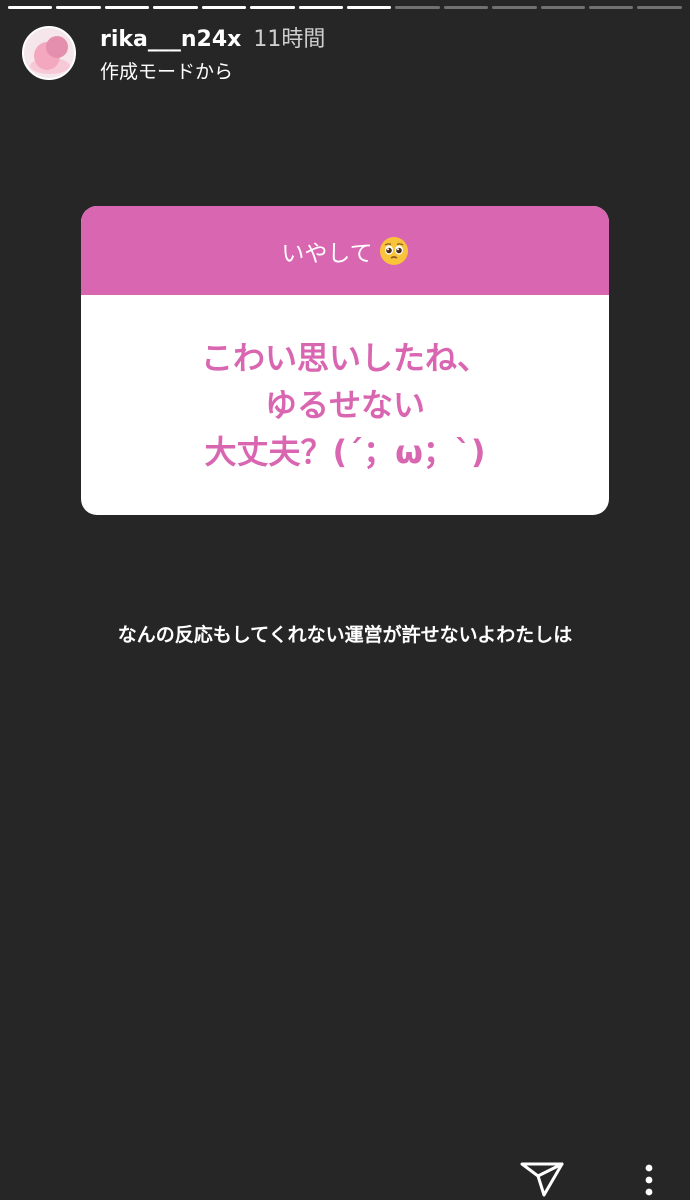 The height and width of the screenshot is (1200, 690). Describe the element at coordinates (345, 8) in the screenshot. I see `story-progress-bar` at that location.